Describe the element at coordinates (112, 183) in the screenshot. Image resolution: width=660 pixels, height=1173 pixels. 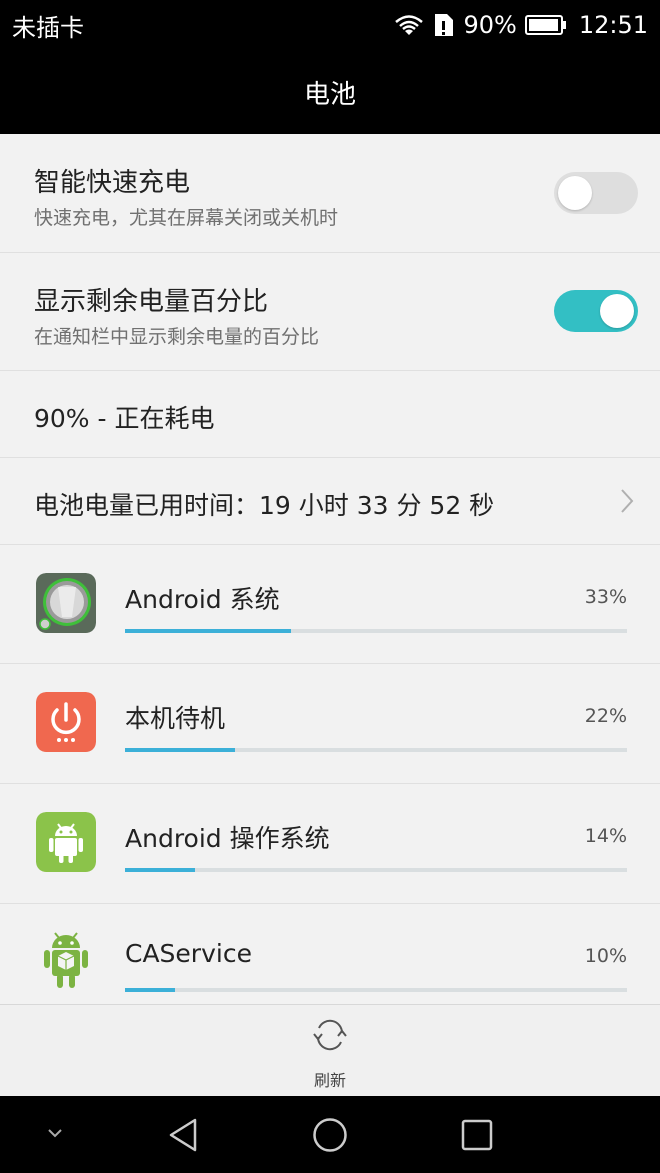
I see `setting-title: 智能快速充电` at that location.